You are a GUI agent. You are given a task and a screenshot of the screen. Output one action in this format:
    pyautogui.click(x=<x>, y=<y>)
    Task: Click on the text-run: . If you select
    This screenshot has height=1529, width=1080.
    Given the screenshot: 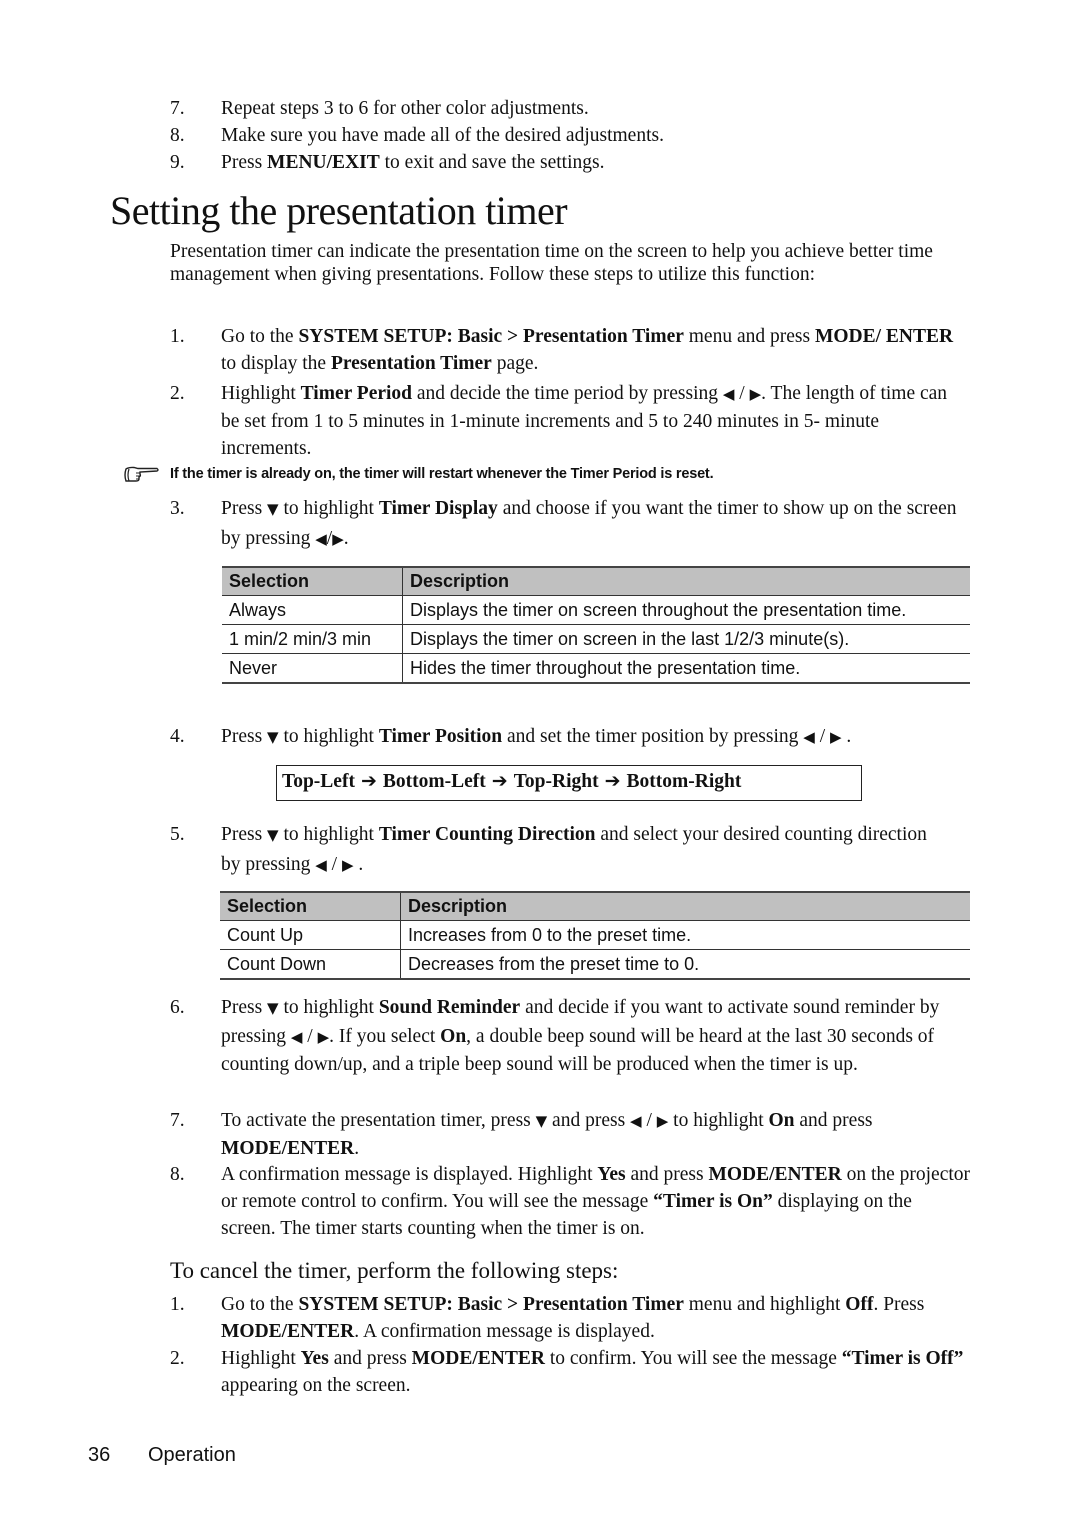 What is the action you would take?
    pyautogui.click(x=385, y=1036)
    